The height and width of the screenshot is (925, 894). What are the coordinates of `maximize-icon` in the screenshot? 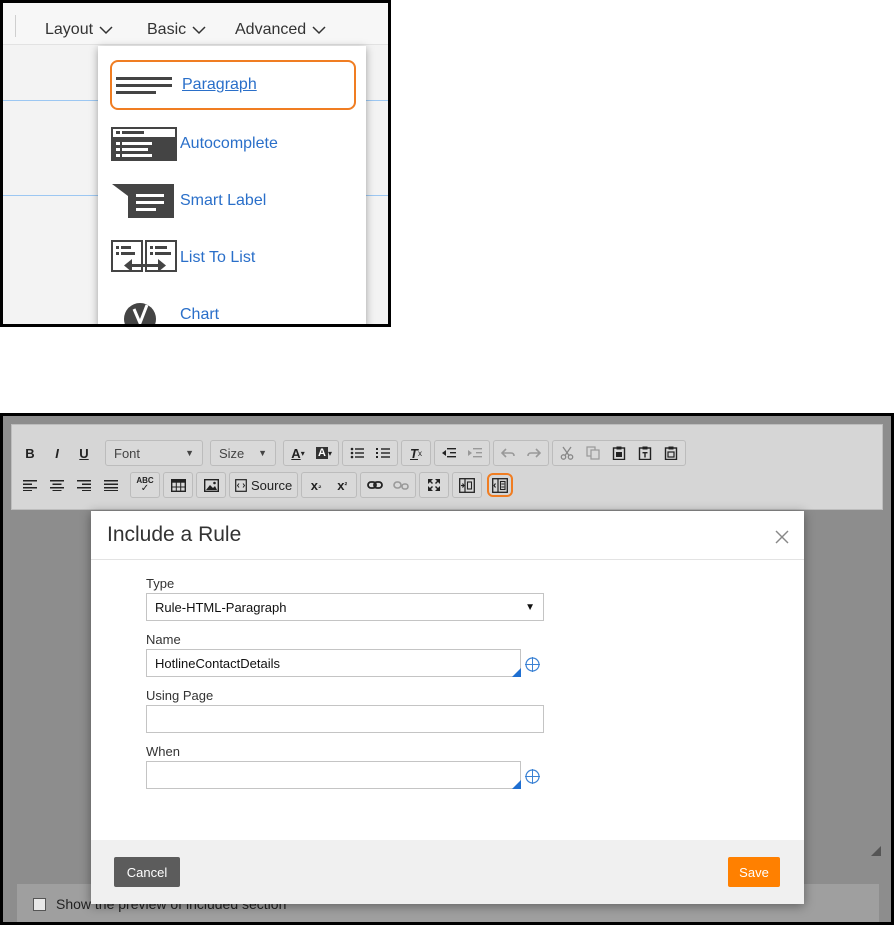 It's located at (434, 485).